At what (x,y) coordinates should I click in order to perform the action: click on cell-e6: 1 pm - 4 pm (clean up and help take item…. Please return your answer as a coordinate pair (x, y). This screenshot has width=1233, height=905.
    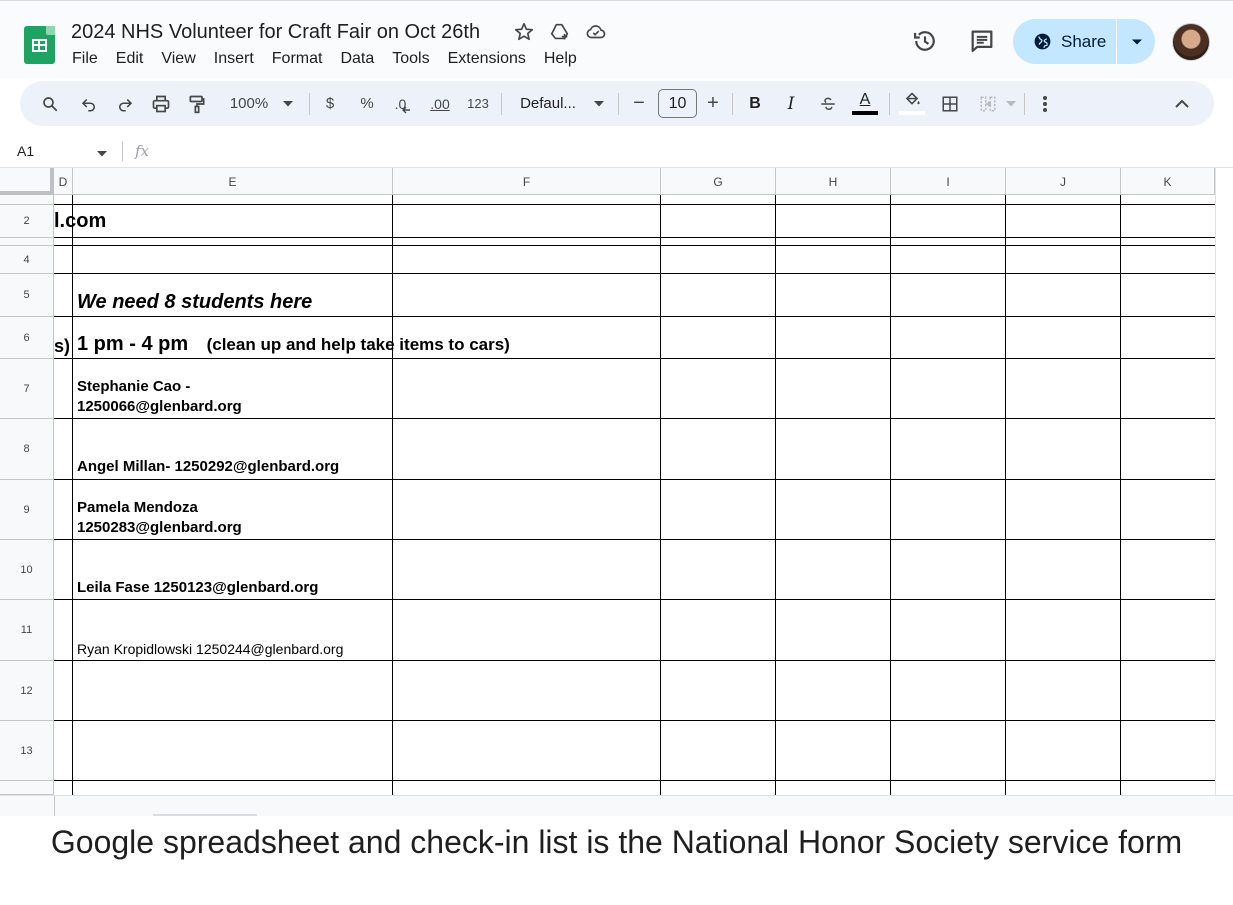
    Looking at the image, I should click on (293, 344).